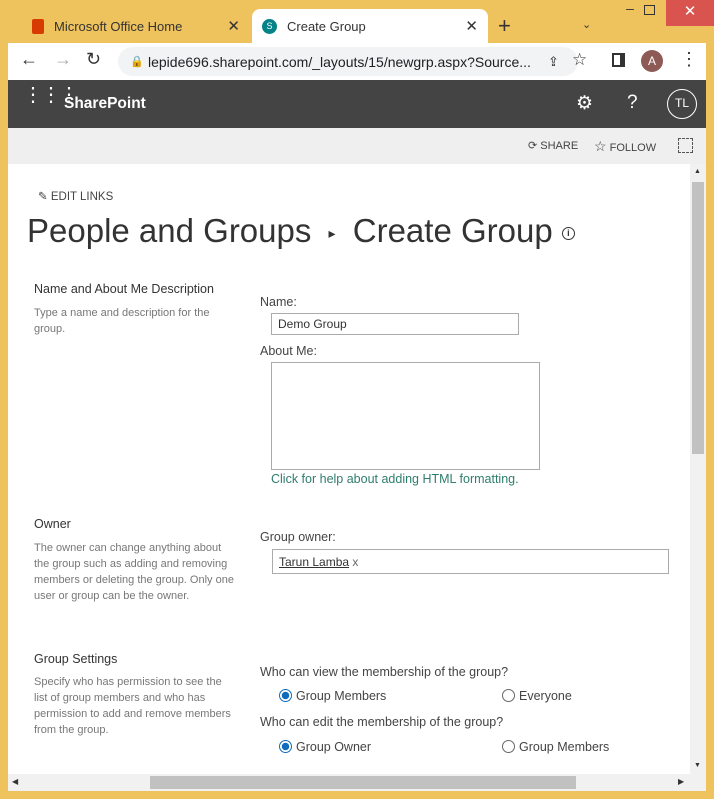 The width and height of the screenshot is (714, 799). What do you see at coordinates (630, 12) in the screenshot?
I see `minimize-button: –` at bounding box center [630, 12].